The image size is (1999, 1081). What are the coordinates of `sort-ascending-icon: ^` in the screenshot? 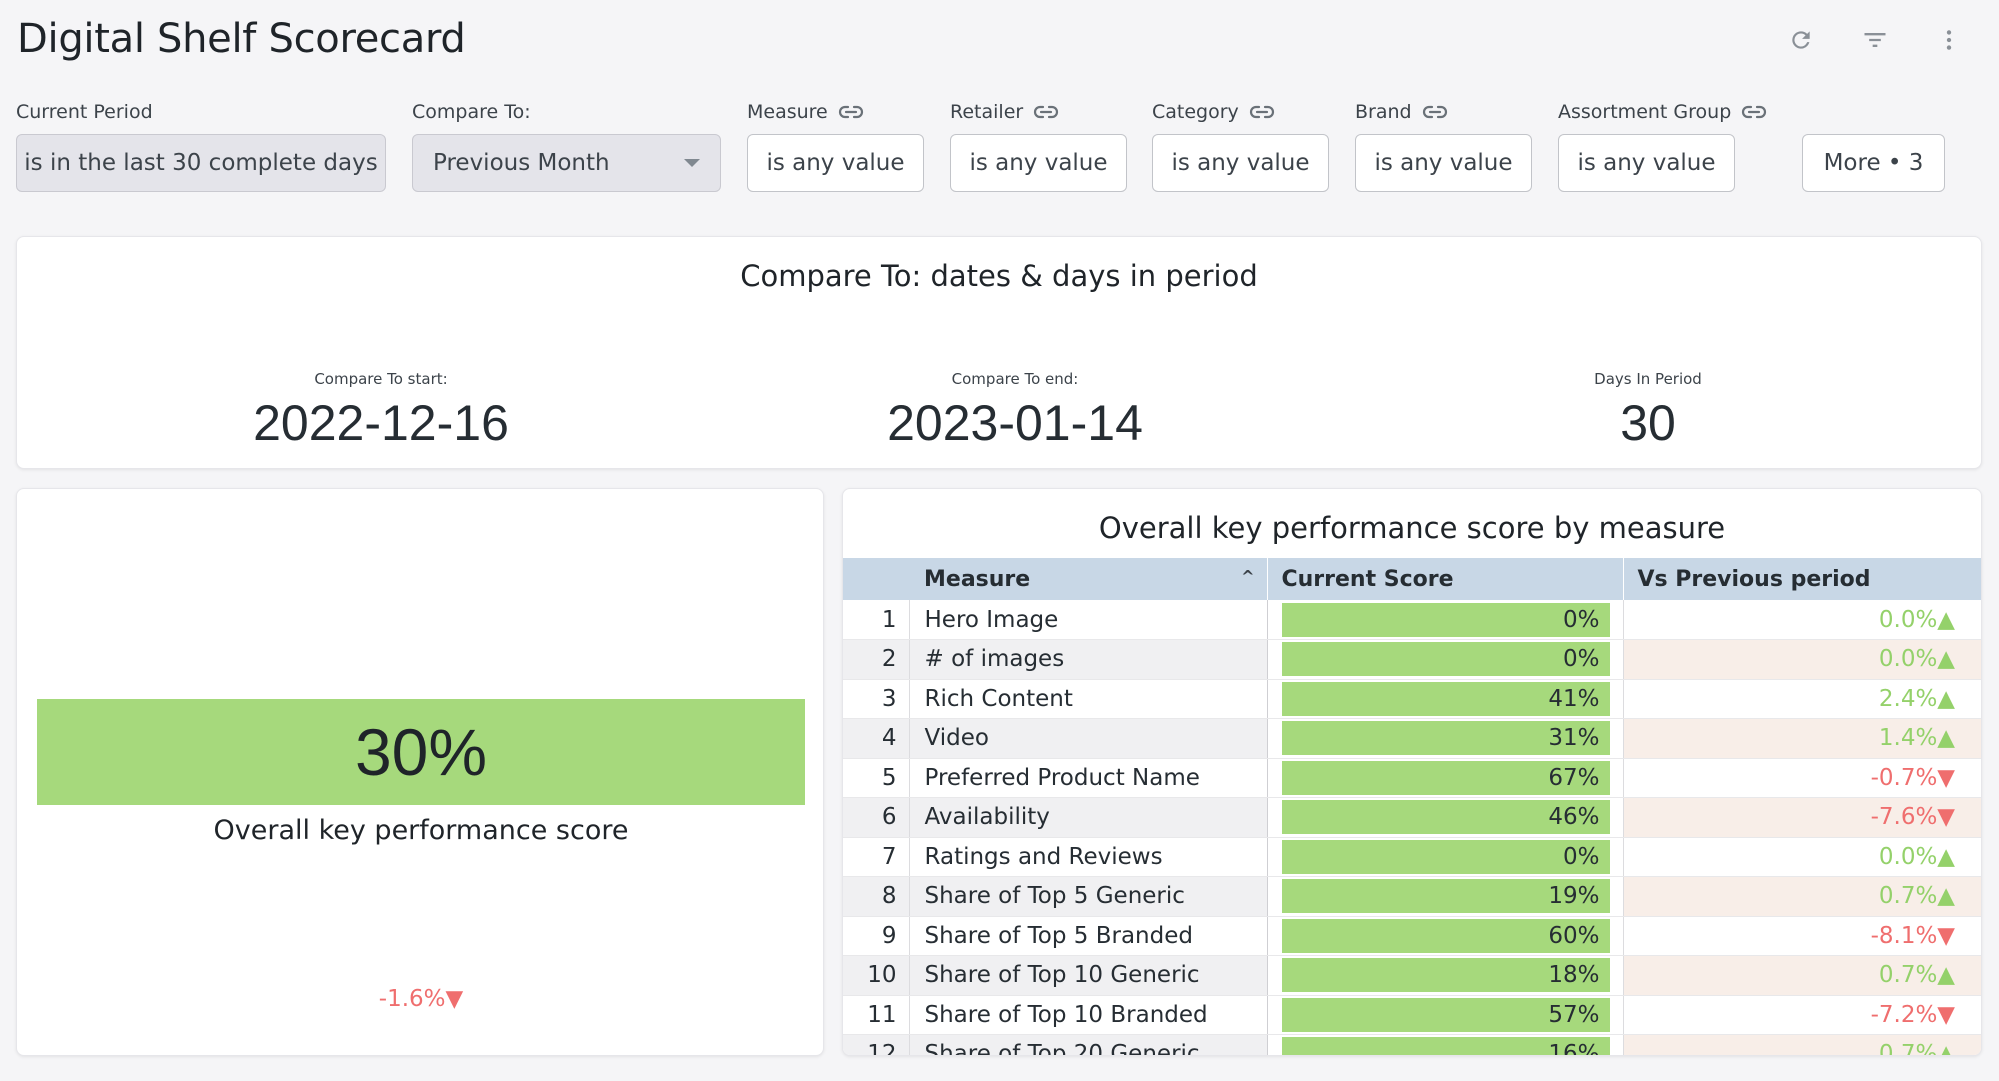 It's located at (1247, 576).